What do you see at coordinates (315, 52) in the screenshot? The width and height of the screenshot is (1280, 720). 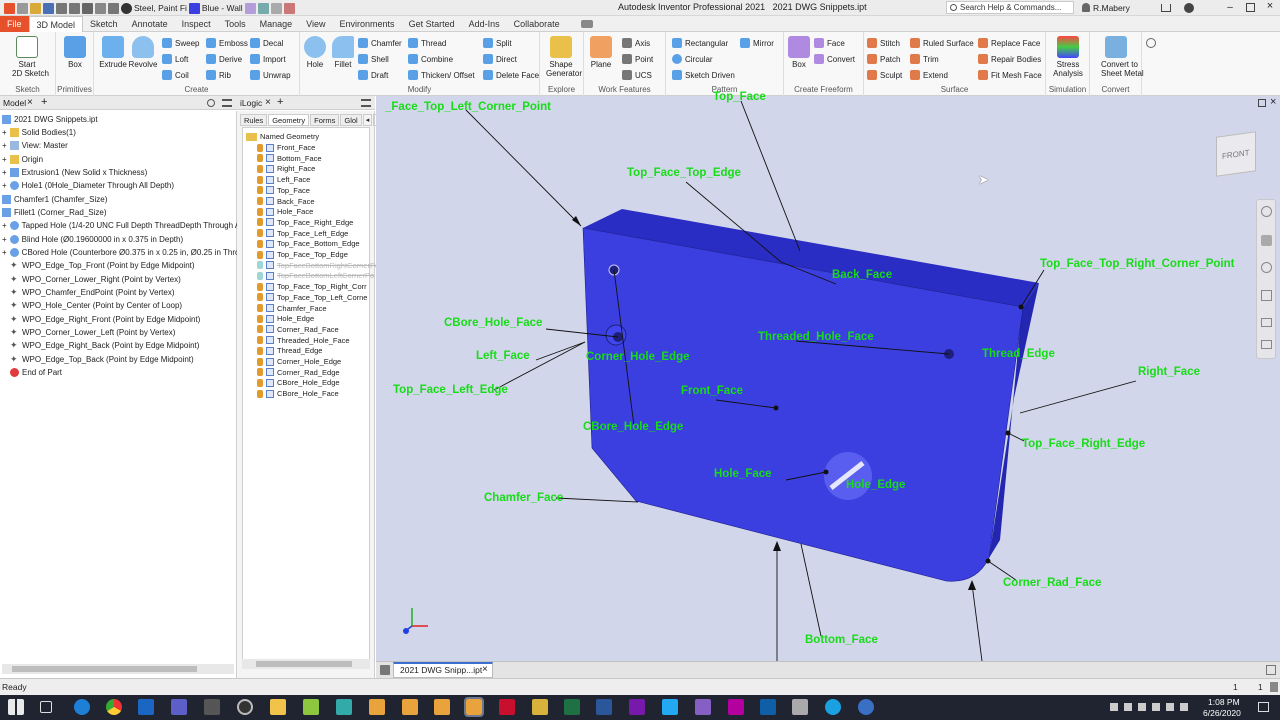 I see `hole-button: Hole` at bounding box center [315, 52].